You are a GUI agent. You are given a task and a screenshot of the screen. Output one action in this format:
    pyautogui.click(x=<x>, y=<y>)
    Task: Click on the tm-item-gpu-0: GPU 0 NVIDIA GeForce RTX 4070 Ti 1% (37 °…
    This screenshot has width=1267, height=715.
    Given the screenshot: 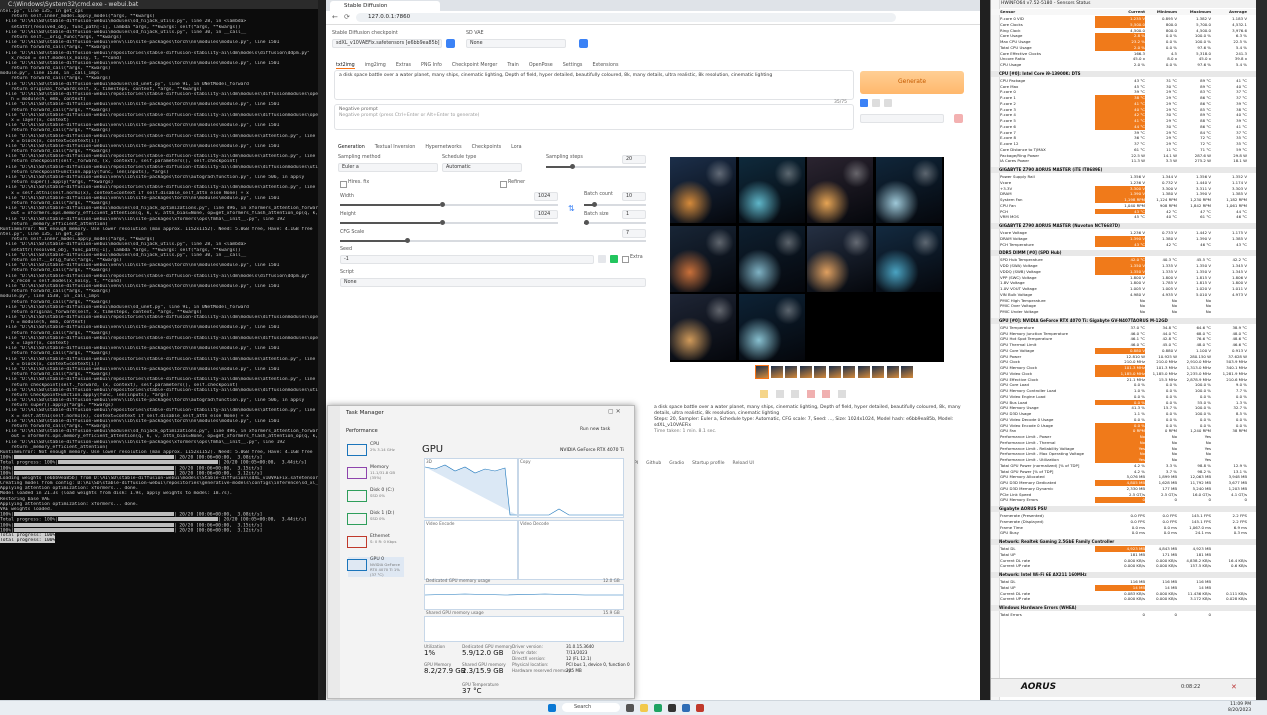 What is the action you would take?
    pyautogui.click(x=375, y=567)
    